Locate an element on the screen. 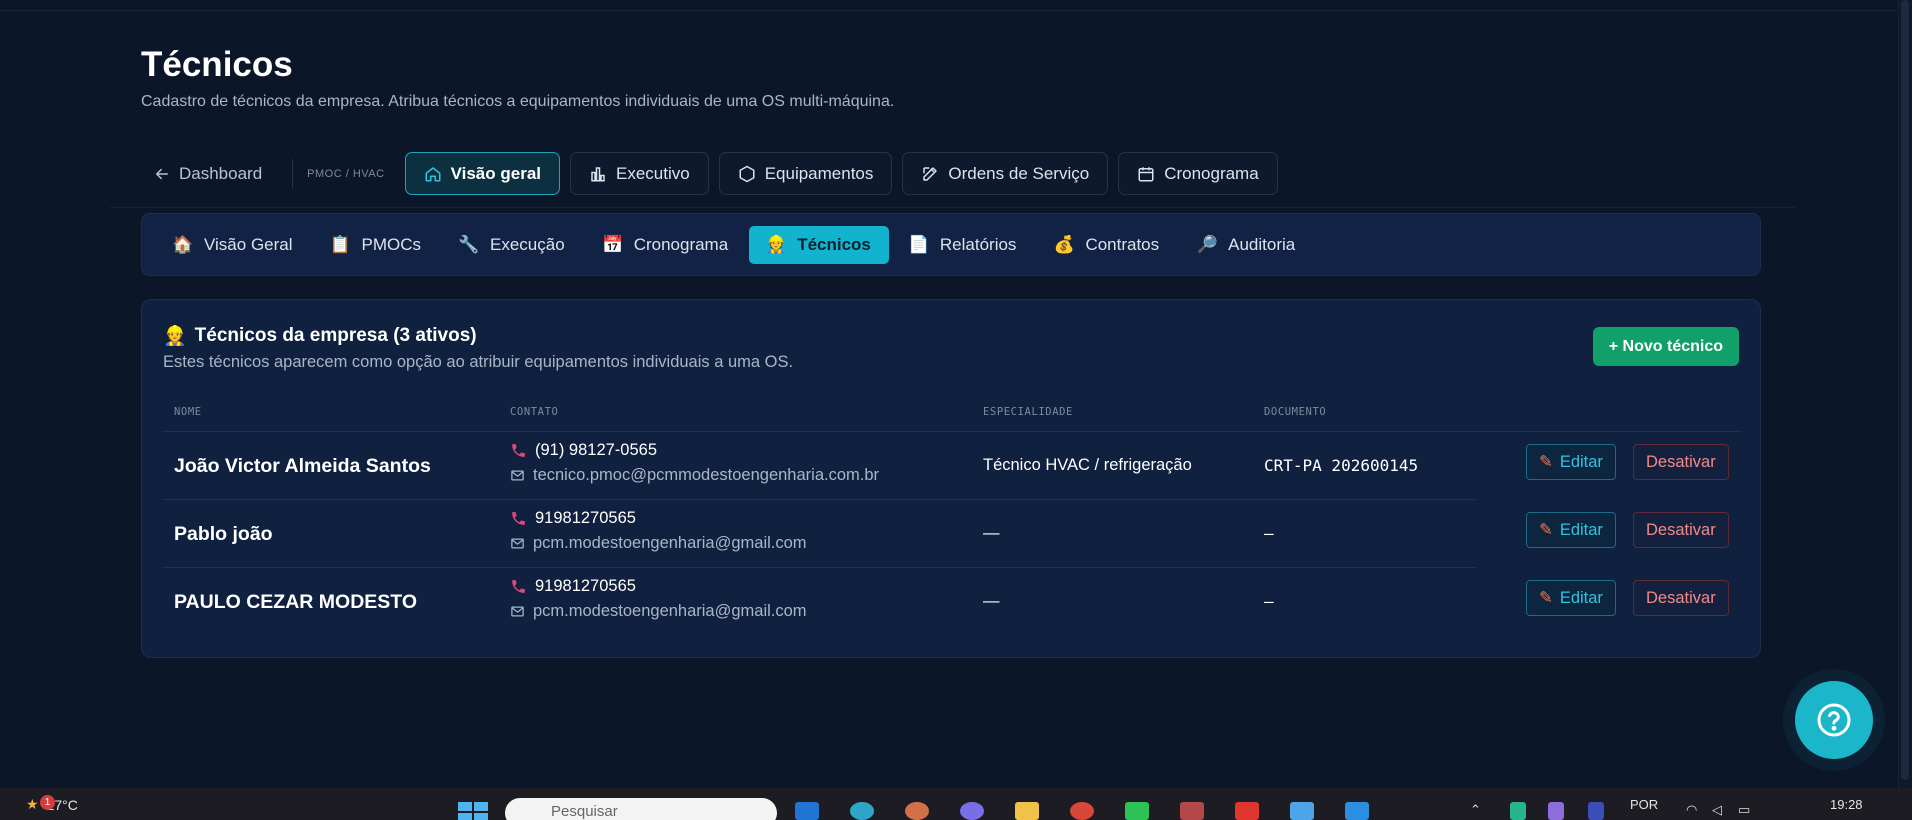 This screenshot has width=1912, height=820. email-text: pcm.modestoengenharia@gmail.com is located at coordinates (670, 543).